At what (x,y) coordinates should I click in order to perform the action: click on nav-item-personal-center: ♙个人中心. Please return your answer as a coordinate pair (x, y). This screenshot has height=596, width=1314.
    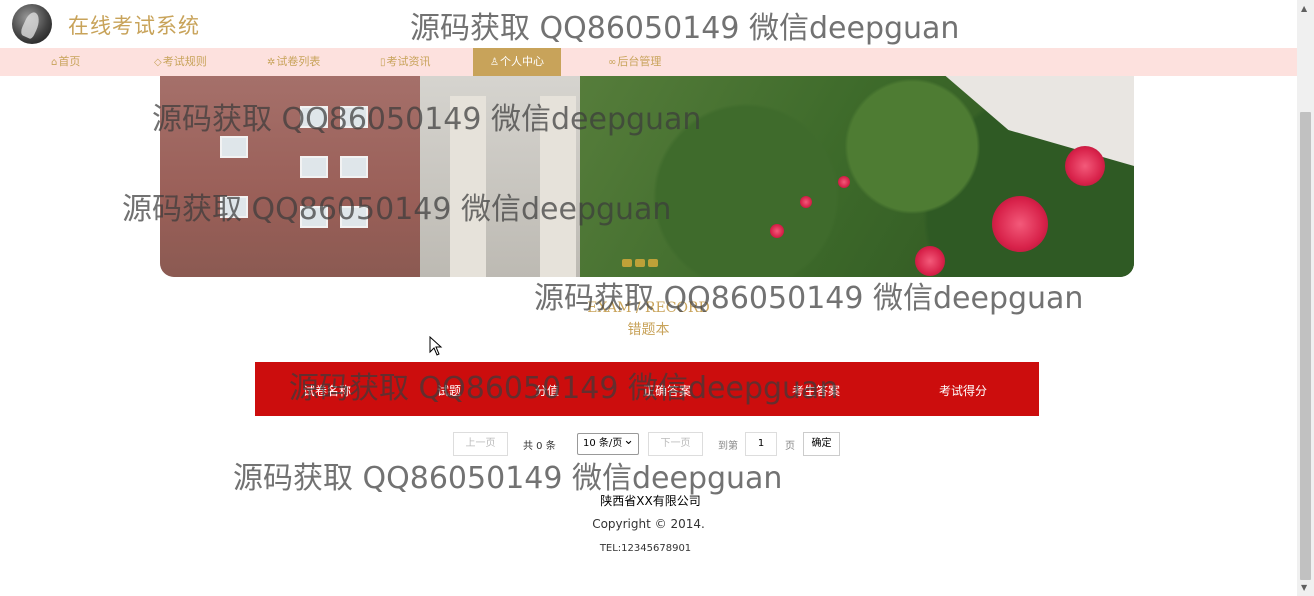
    Looking at the image, I should click on (517, 62).